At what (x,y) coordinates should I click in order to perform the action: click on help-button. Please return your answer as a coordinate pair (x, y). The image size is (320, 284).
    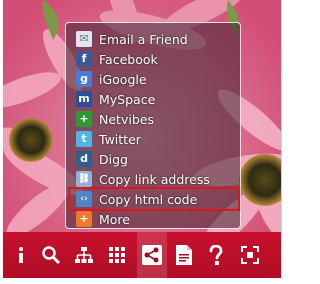
    Looking at the image, I should click on (216, 255).